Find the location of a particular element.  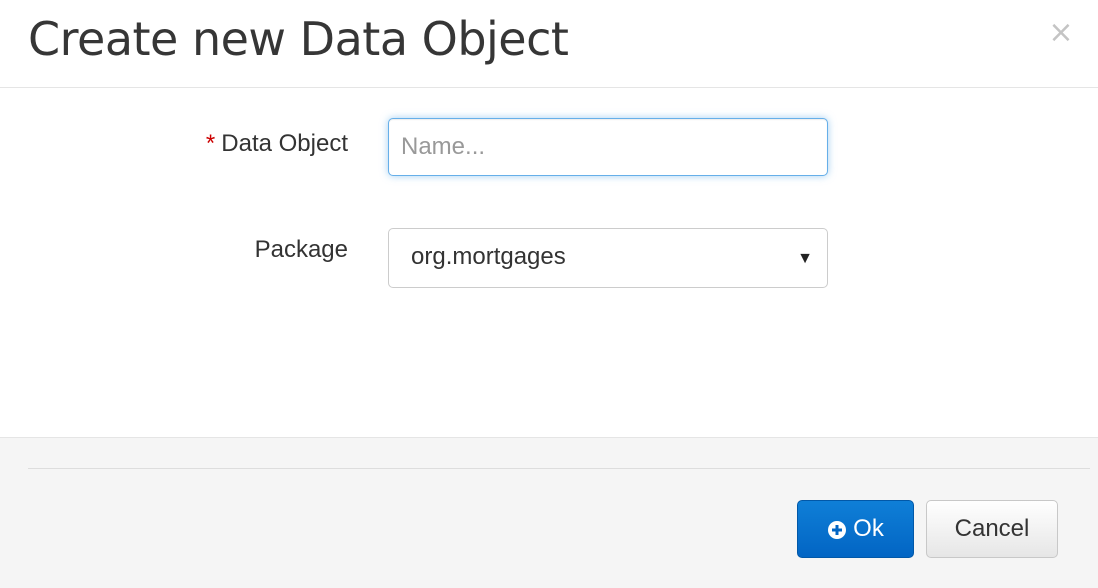

dialog-header: Create new Data Object × is located at coordinates (549, 44).